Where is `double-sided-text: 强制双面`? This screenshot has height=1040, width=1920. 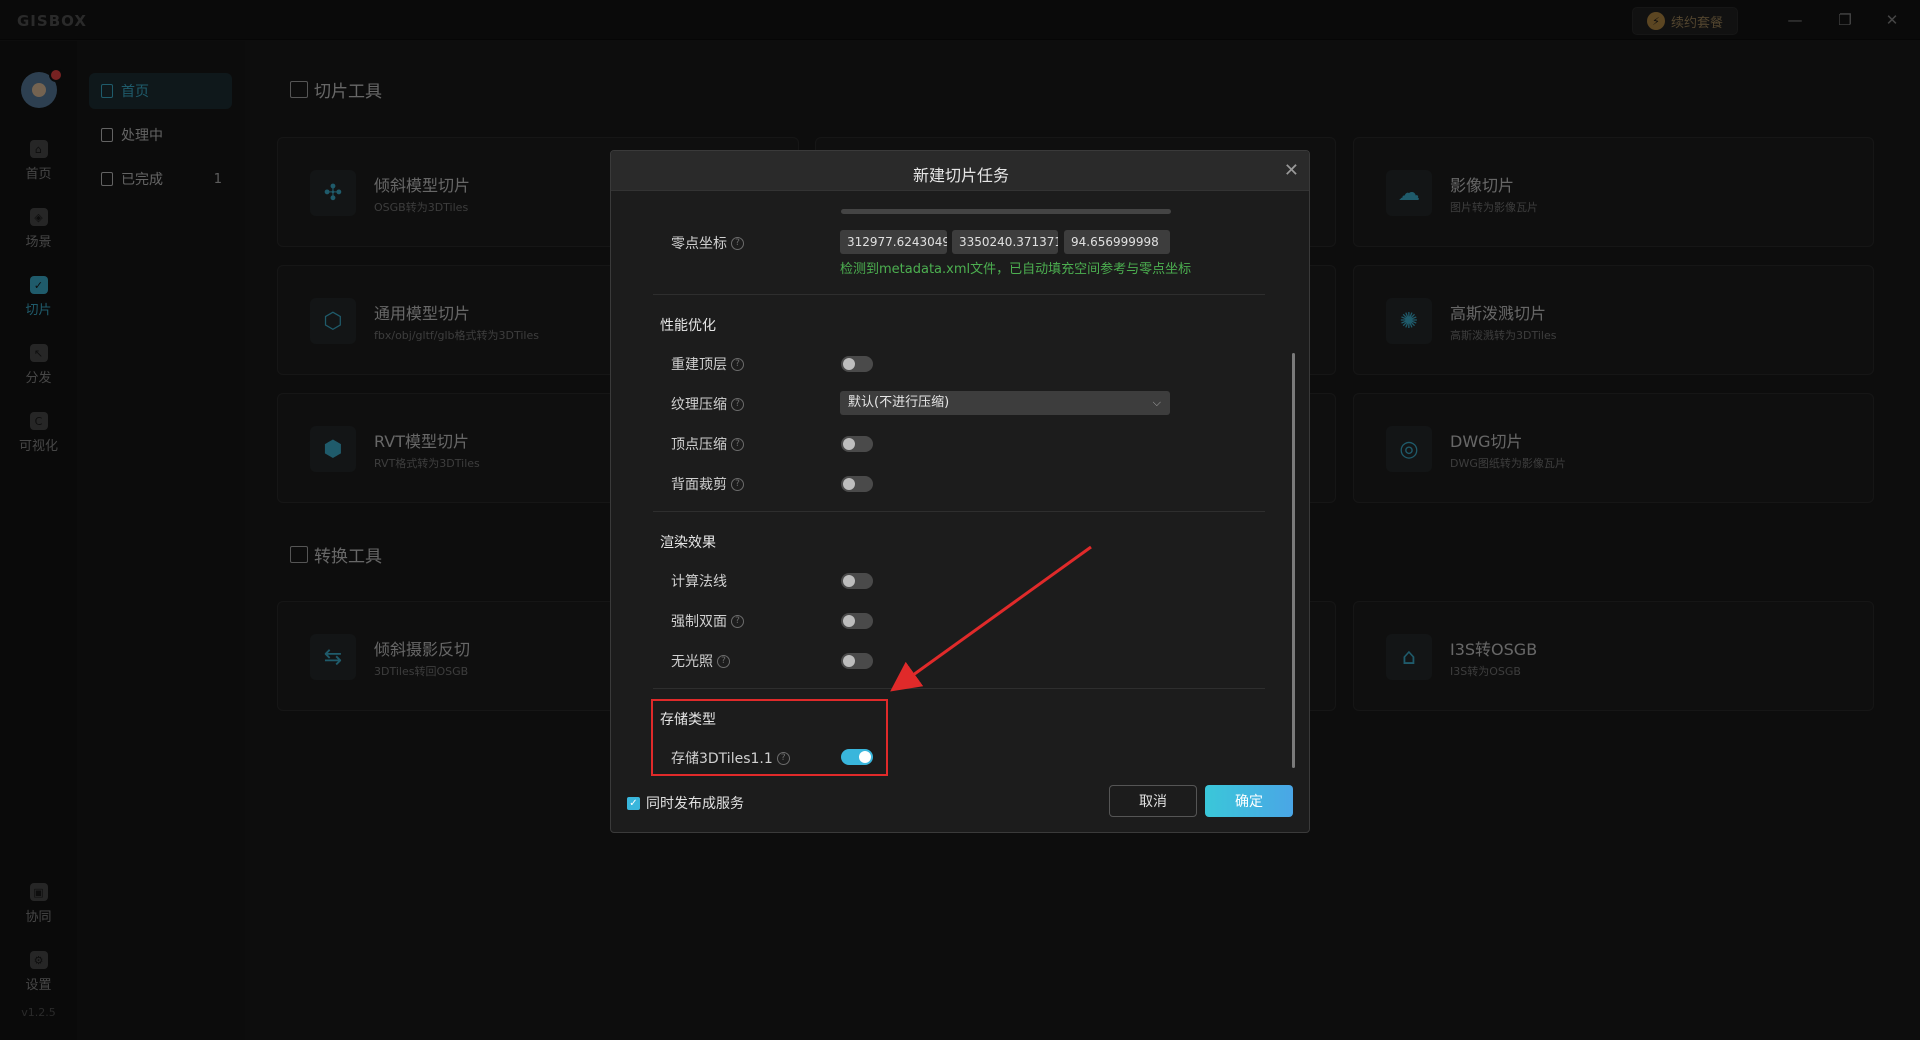
double-sided-text: 强制双面 is located at coordinates (699, 622).